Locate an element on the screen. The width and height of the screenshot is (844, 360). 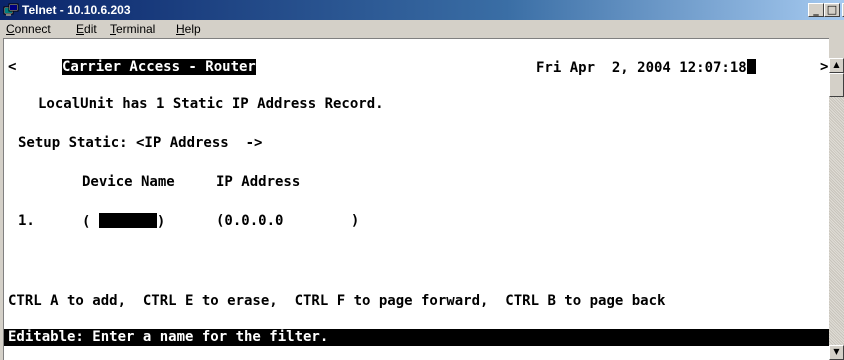
column-header-device-name: Device Name is located at coordinates (128, 182).